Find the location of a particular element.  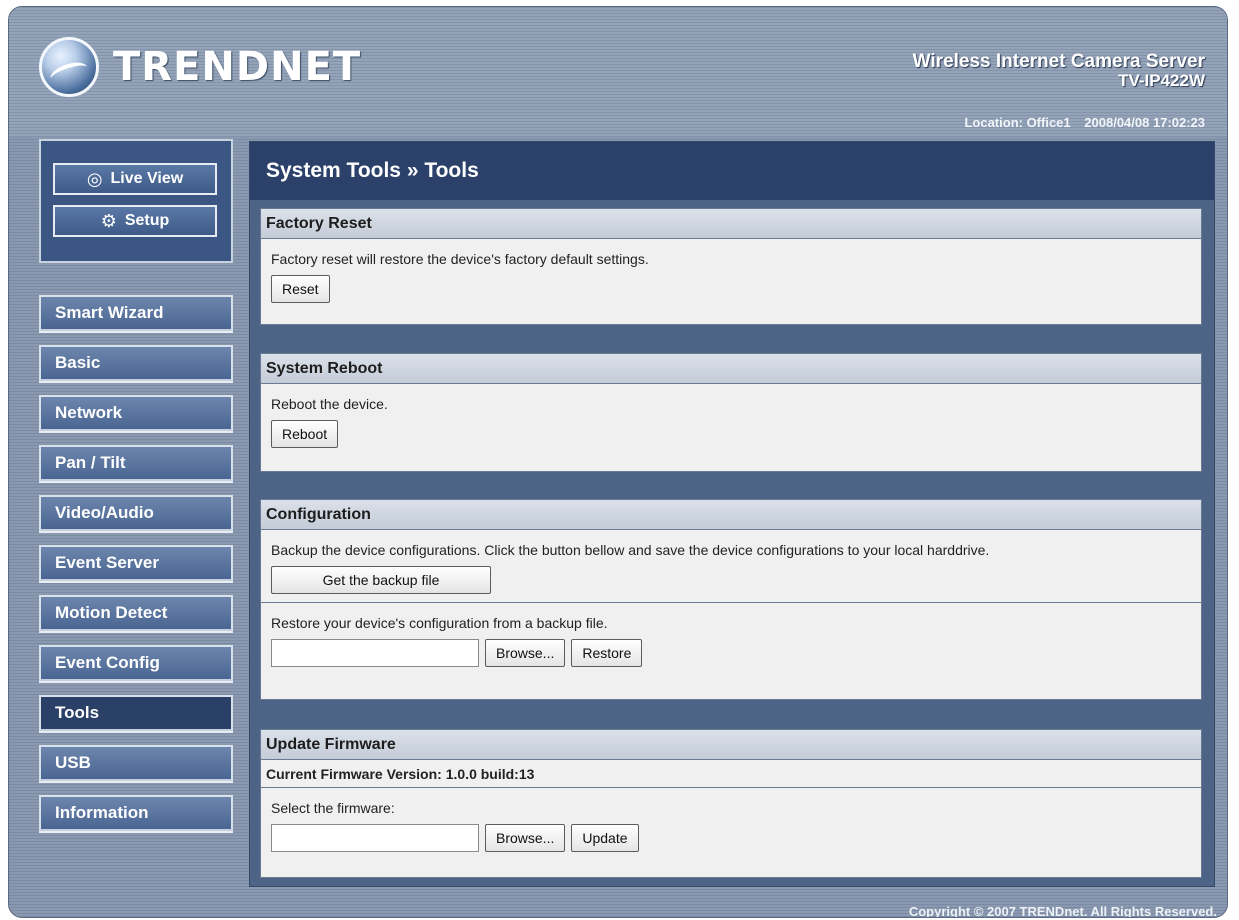

datetime-text: 2008/04/08 17:02:23 is located at coordinates (1144, 122).